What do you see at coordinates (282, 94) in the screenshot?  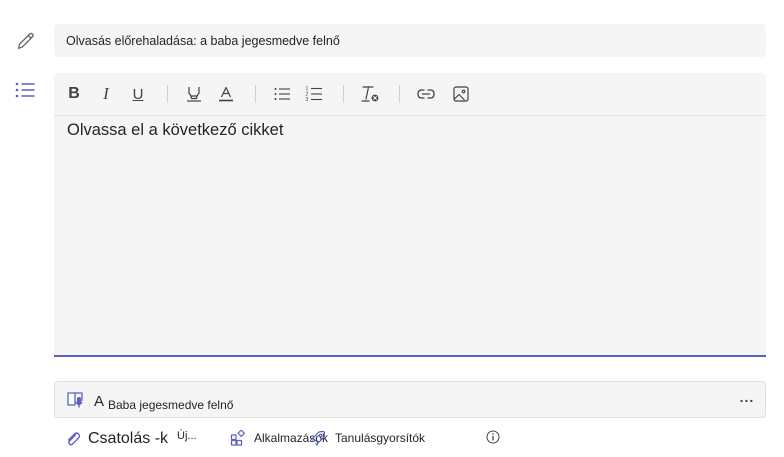 I see `bullet-list-icon` at bounding box center [282, 94].